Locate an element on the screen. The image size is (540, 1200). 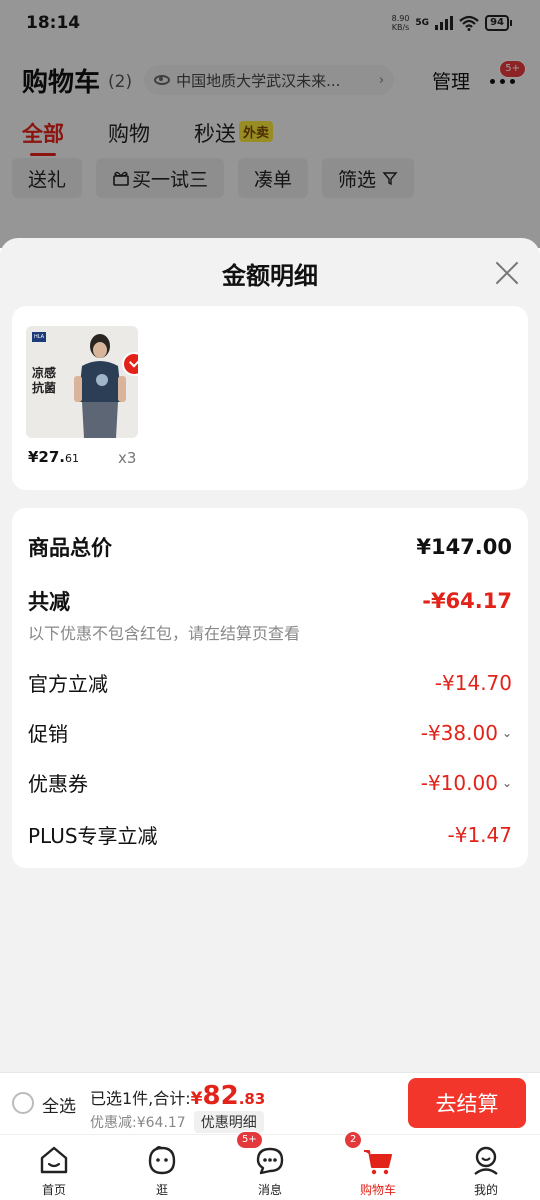
promotion-value-wrap: -¥38.00 ⌄ is located at coordinates (466, 733).